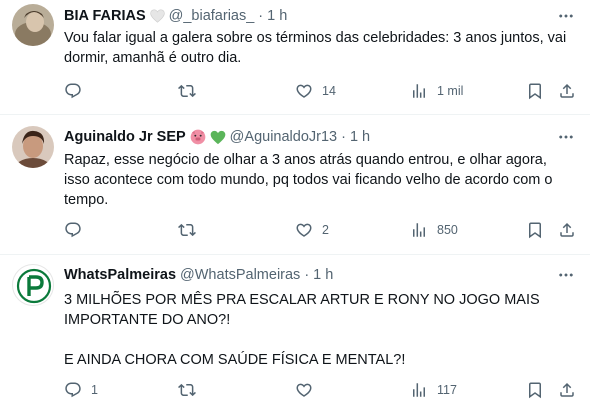 The width and height of the screenshot is (590, 403). Describe the element at coordinates (329, 91) in the screenshot. I see `like-count: 14` at that location.